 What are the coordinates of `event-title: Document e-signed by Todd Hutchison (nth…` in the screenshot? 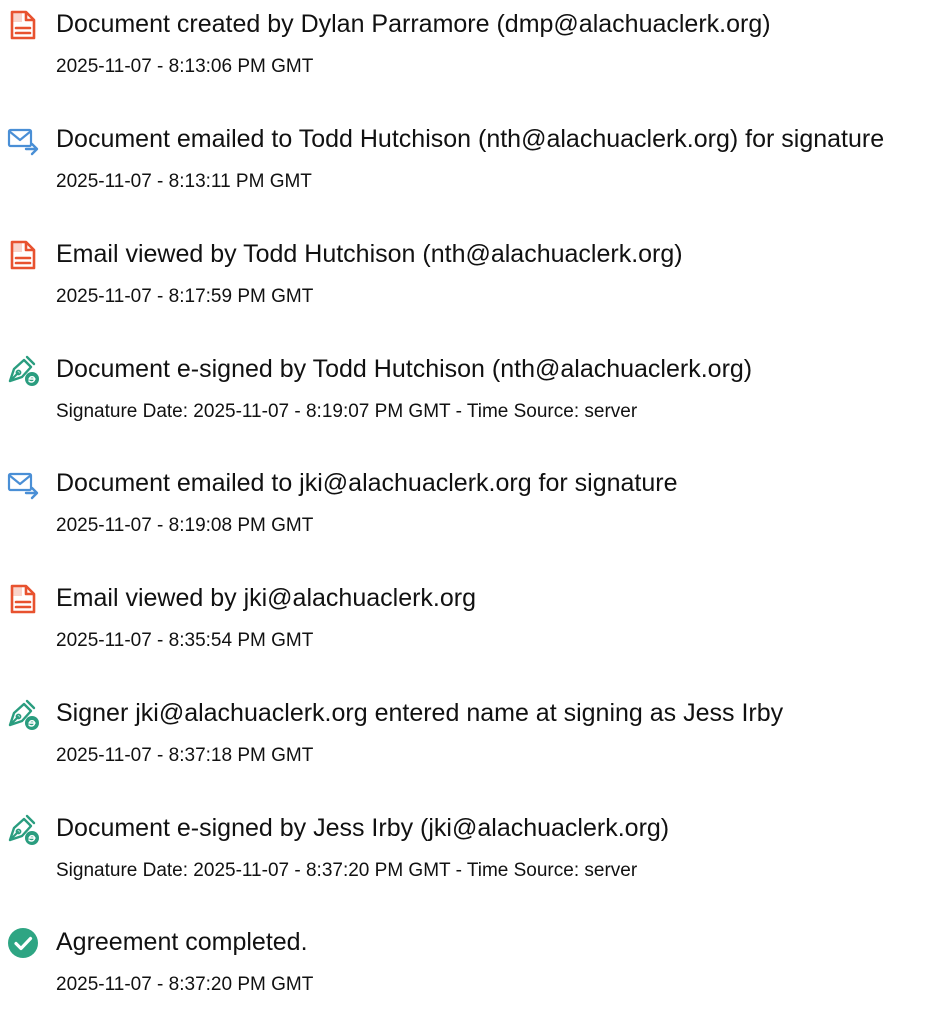 It's located at (404, 369).